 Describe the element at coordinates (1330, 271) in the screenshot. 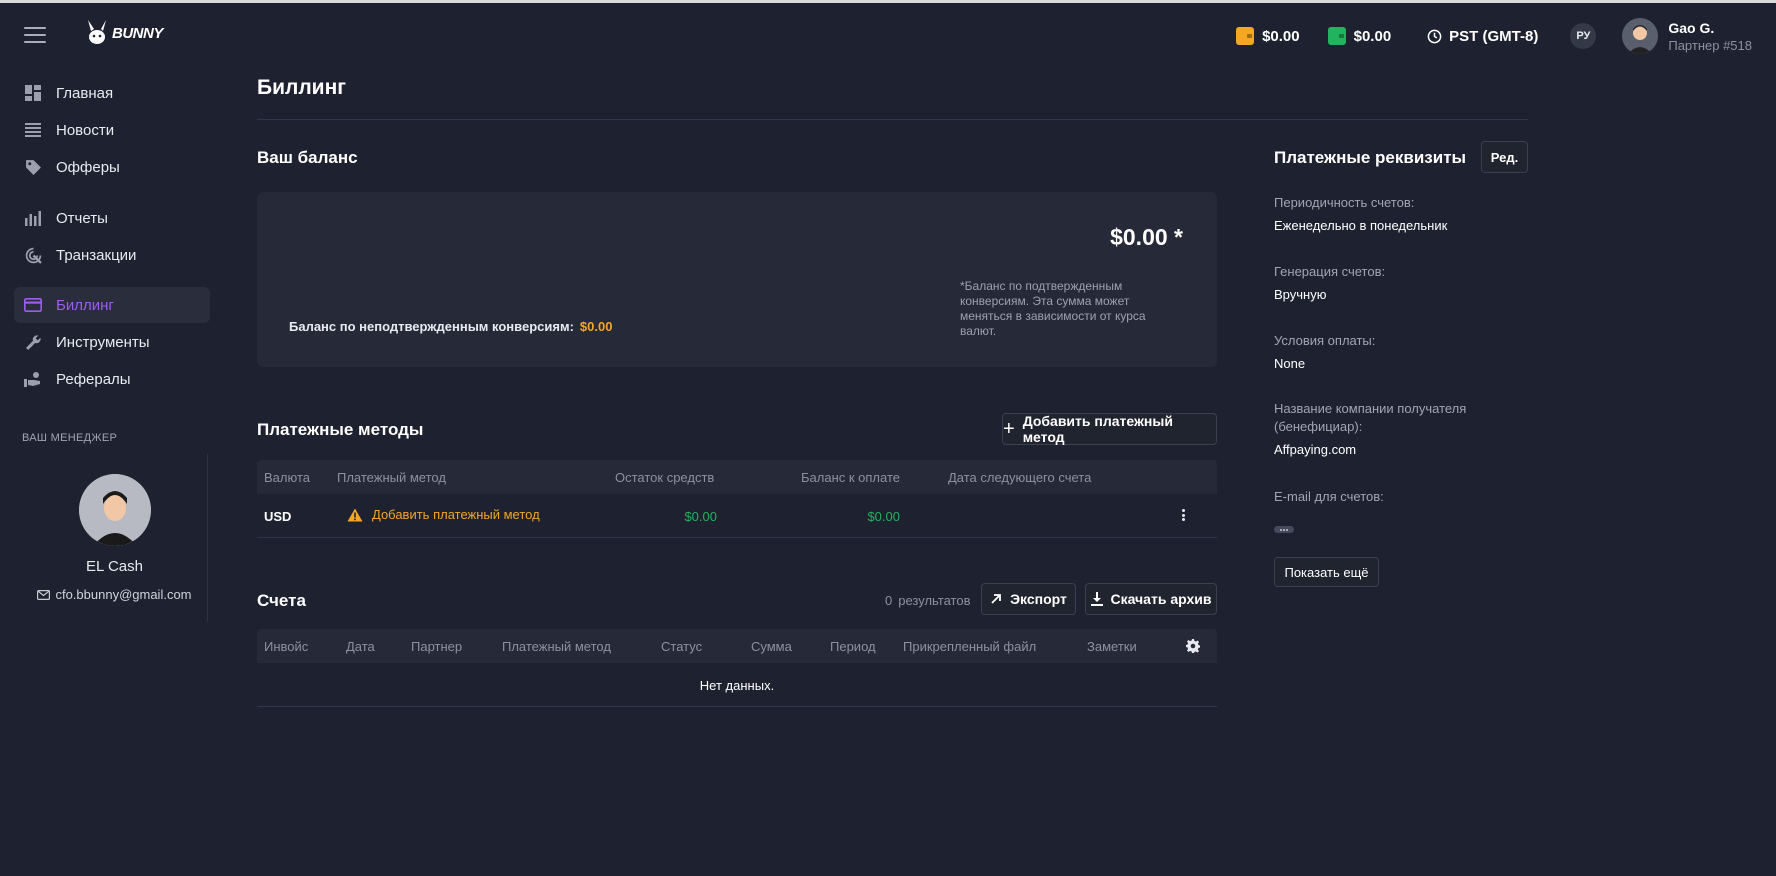

I see `invoice-generation-label: Генерация счетов:` at that location.